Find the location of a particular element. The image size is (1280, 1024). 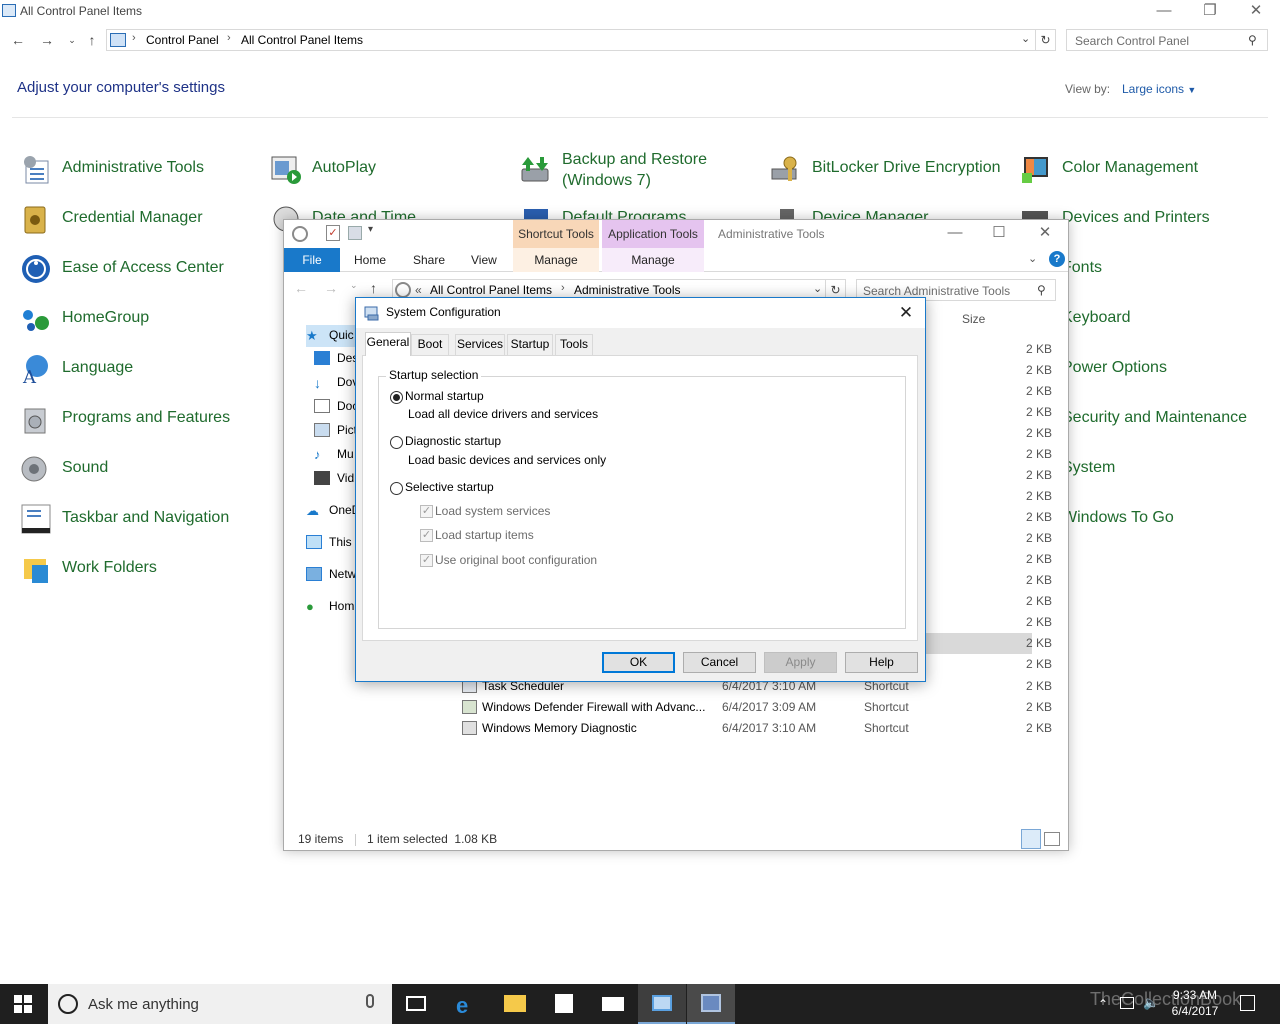

cp-item-autoplay: AutoPlay is located at coordinates (390, 173).